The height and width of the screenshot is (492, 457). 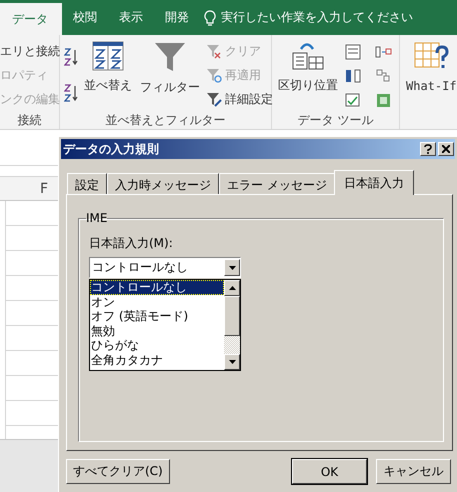 I want to click on validation-icon, so click(x=353, y=100).